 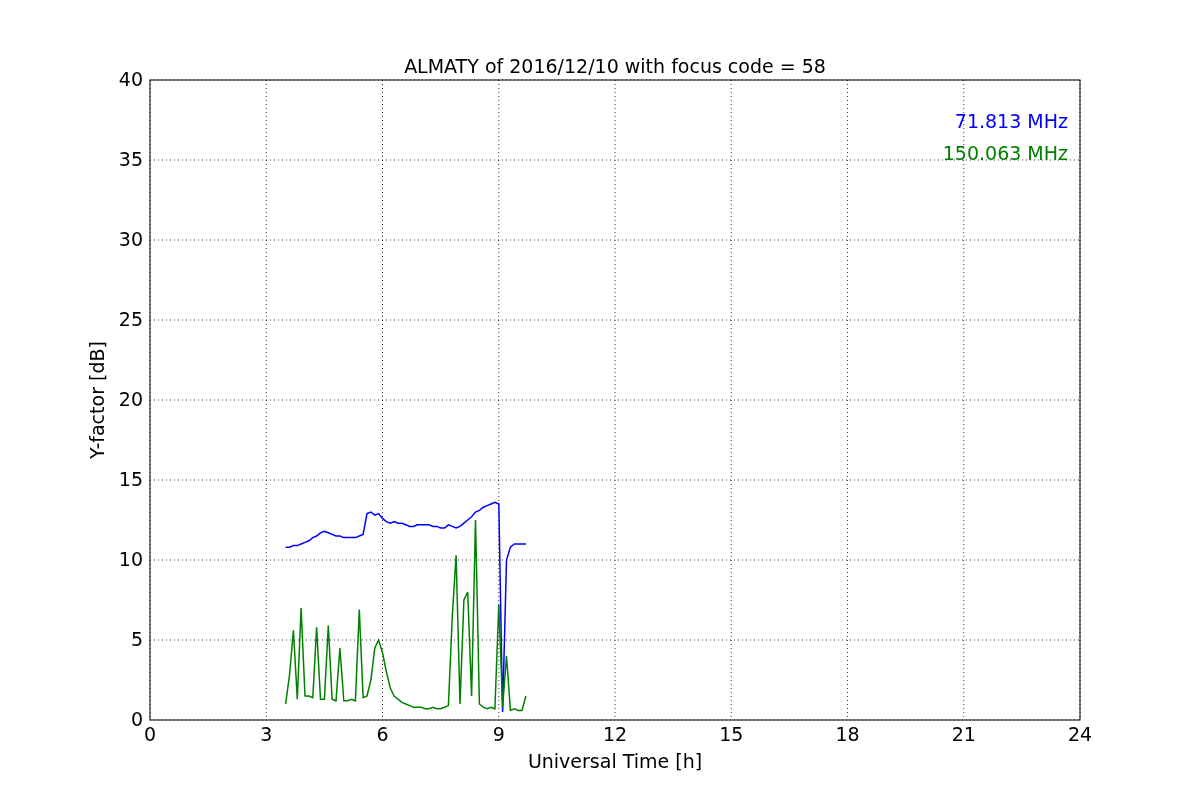 I want to click on x-tick-label: 0, so click(x=150, y=734).